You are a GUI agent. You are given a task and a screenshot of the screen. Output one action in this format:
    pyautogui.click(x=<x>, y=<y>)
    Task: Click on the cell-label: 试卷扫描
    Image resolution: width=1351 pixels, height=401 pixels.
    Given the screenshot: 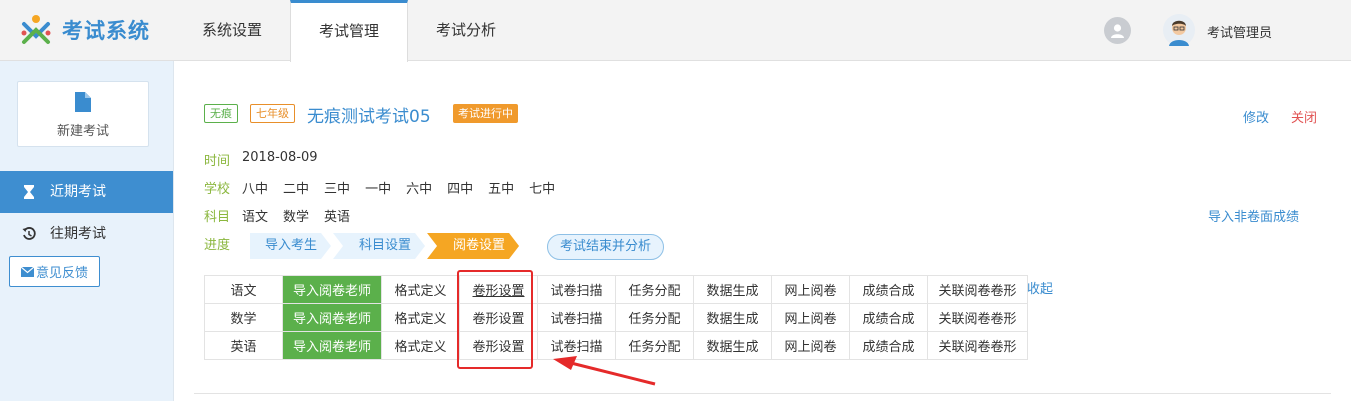 What is the action you would take?
    pyautogui.click(x=576, y=347)
    